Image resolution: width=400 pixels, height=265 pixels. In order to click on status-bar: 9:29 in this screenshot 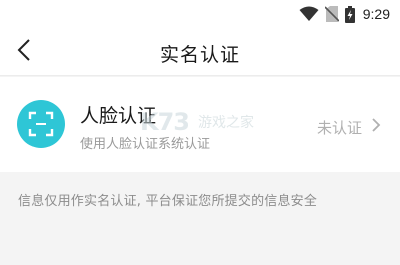, I will do `click(200, 14)`.